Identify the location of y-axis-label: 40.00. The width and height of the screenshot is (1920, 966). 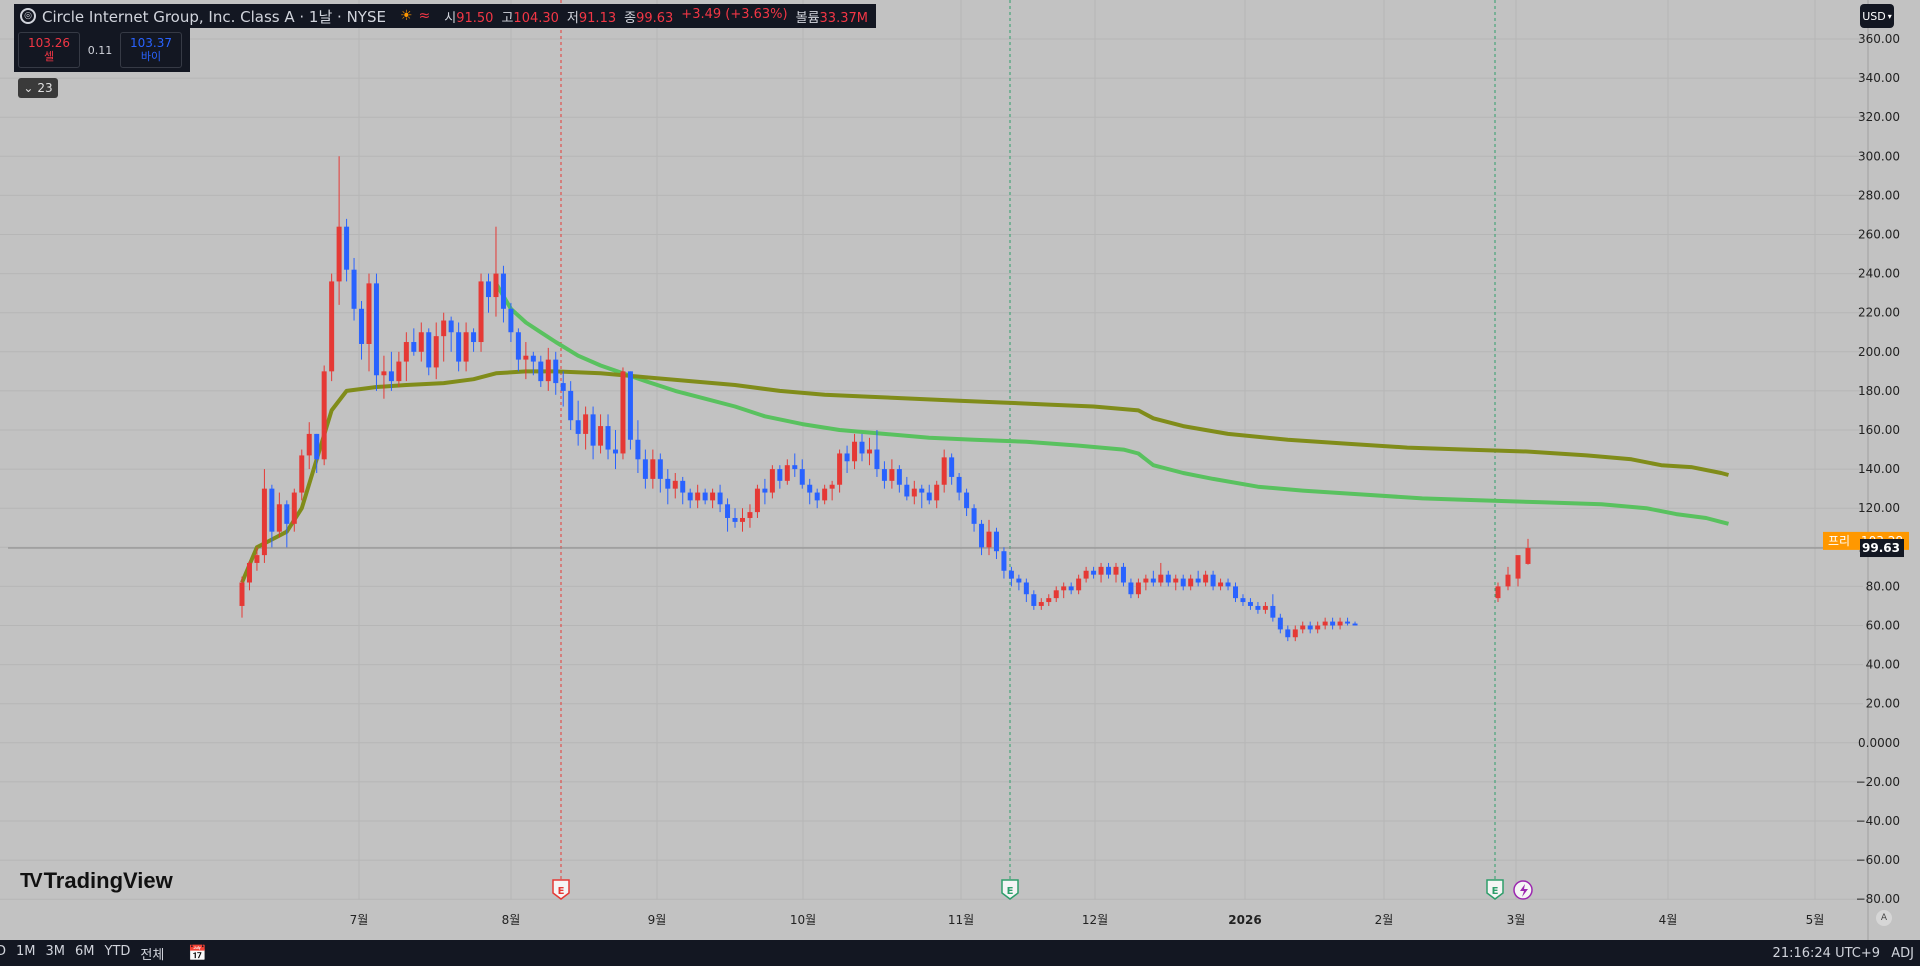
(1883, 665).